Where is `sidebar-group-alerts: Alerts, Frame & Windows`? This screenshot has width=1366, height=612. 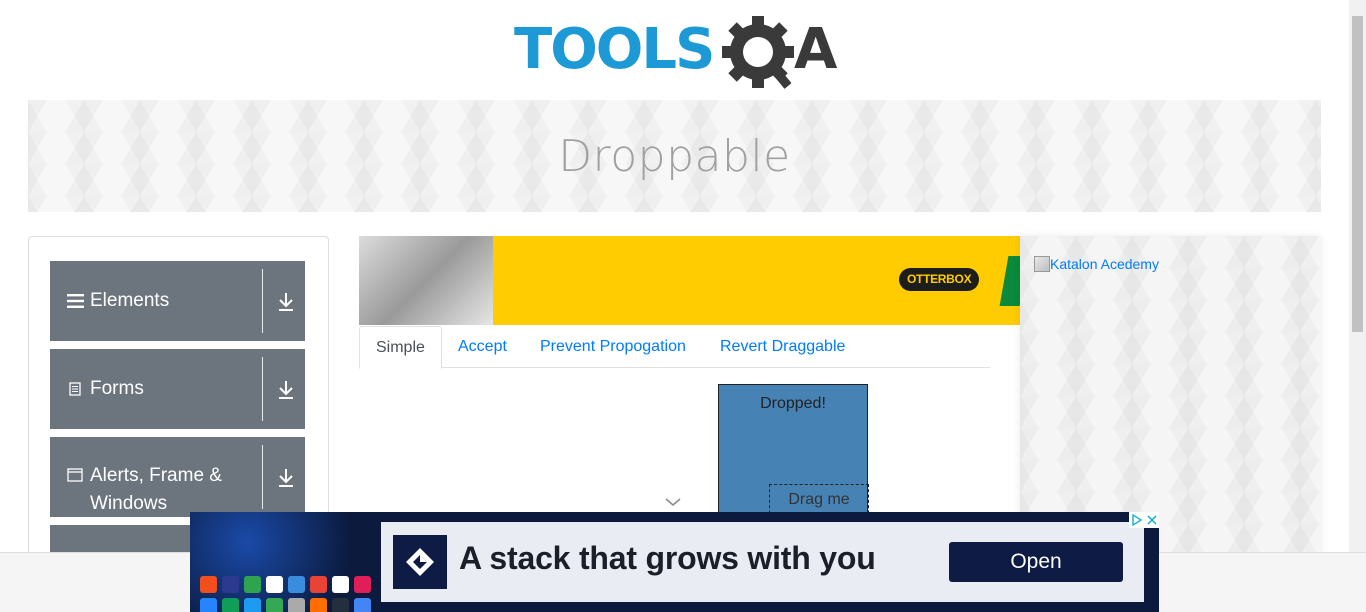 sidebar-group-alerts: Alerts, Frame & Windows is located at coordinates (177, 477).